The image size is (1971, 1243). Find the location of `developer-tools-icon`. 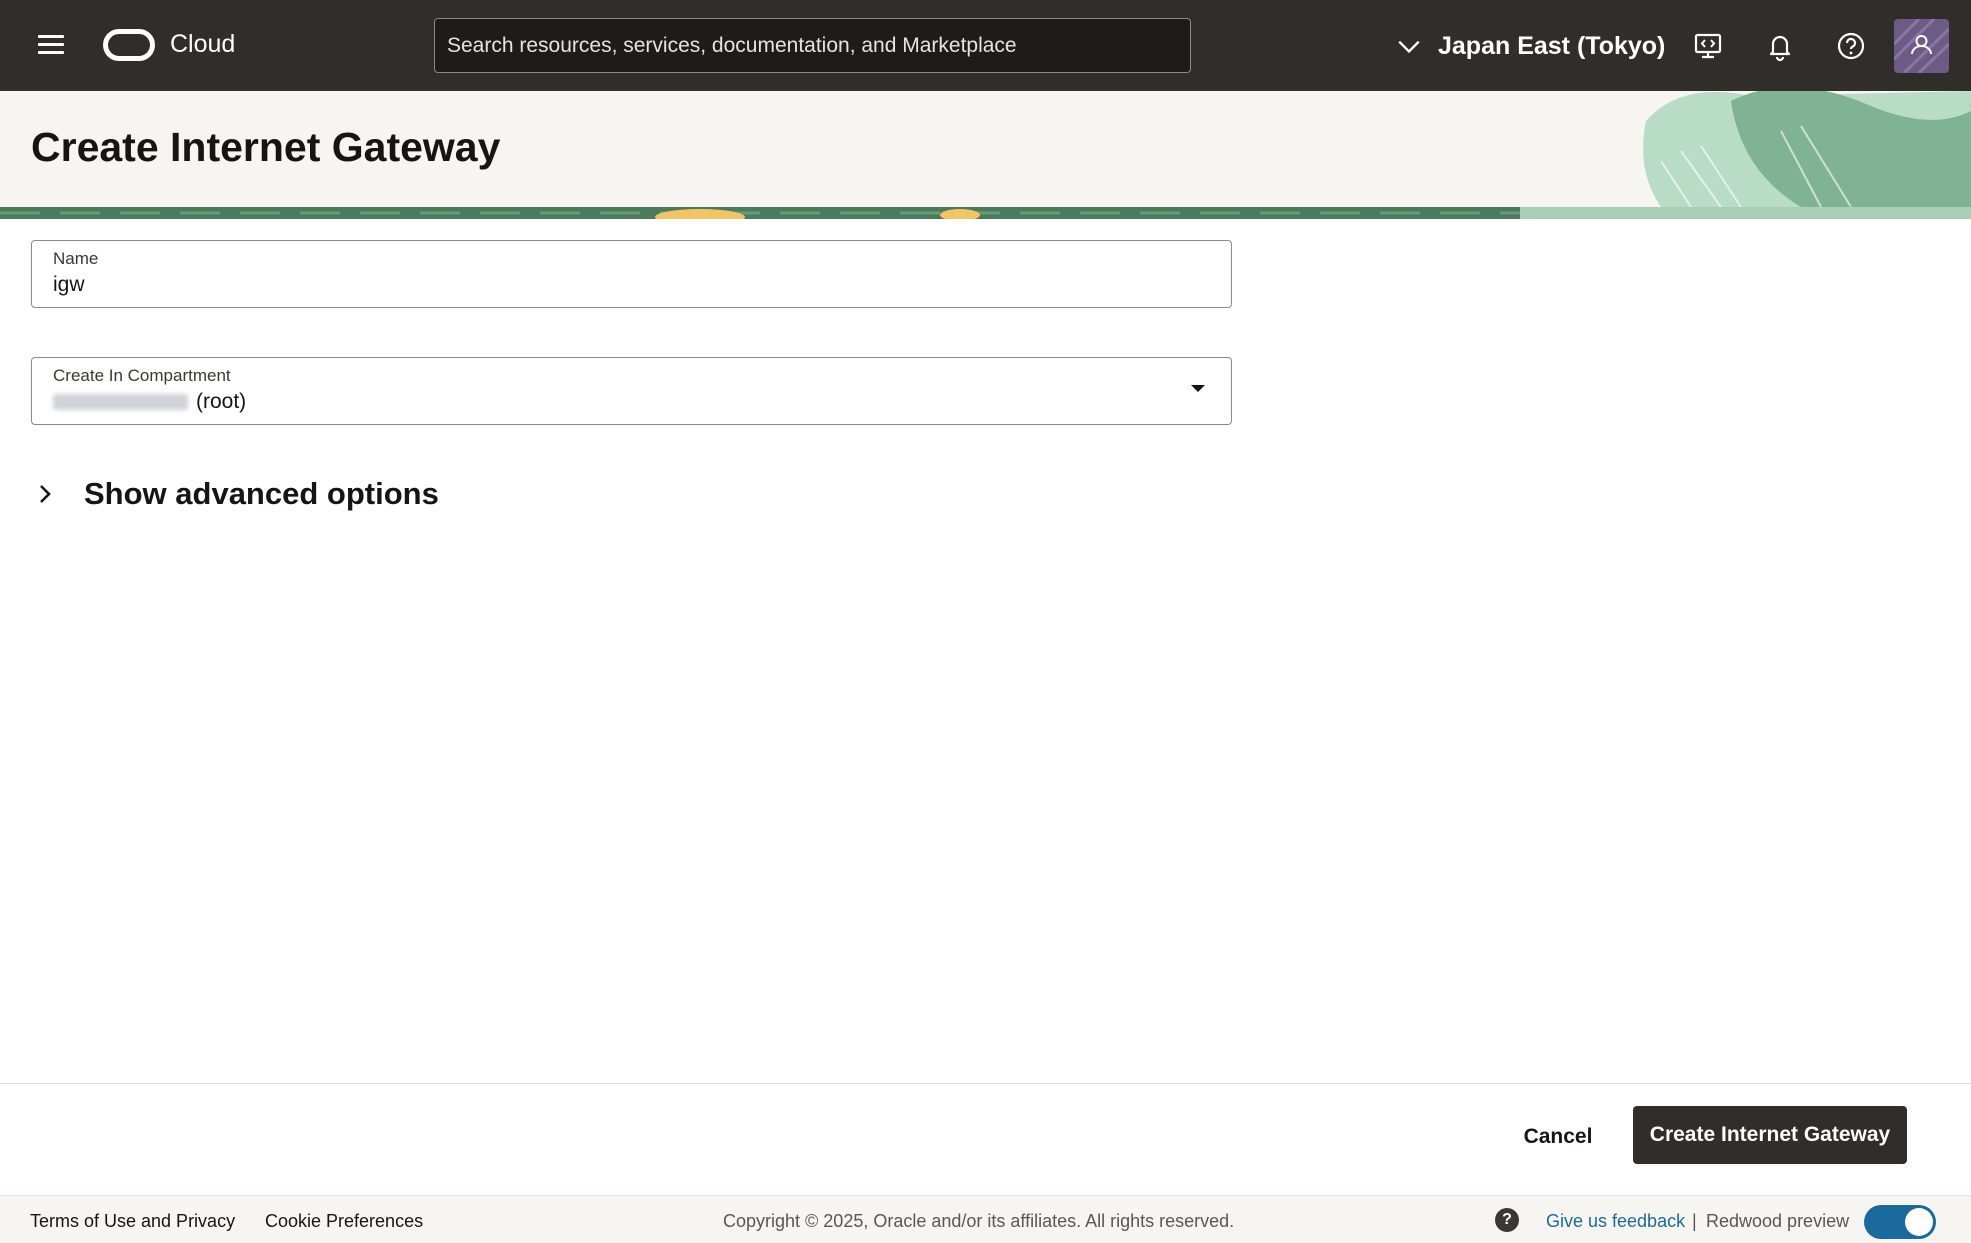

developer-tools-icon is located at coordinates (1708, 46).